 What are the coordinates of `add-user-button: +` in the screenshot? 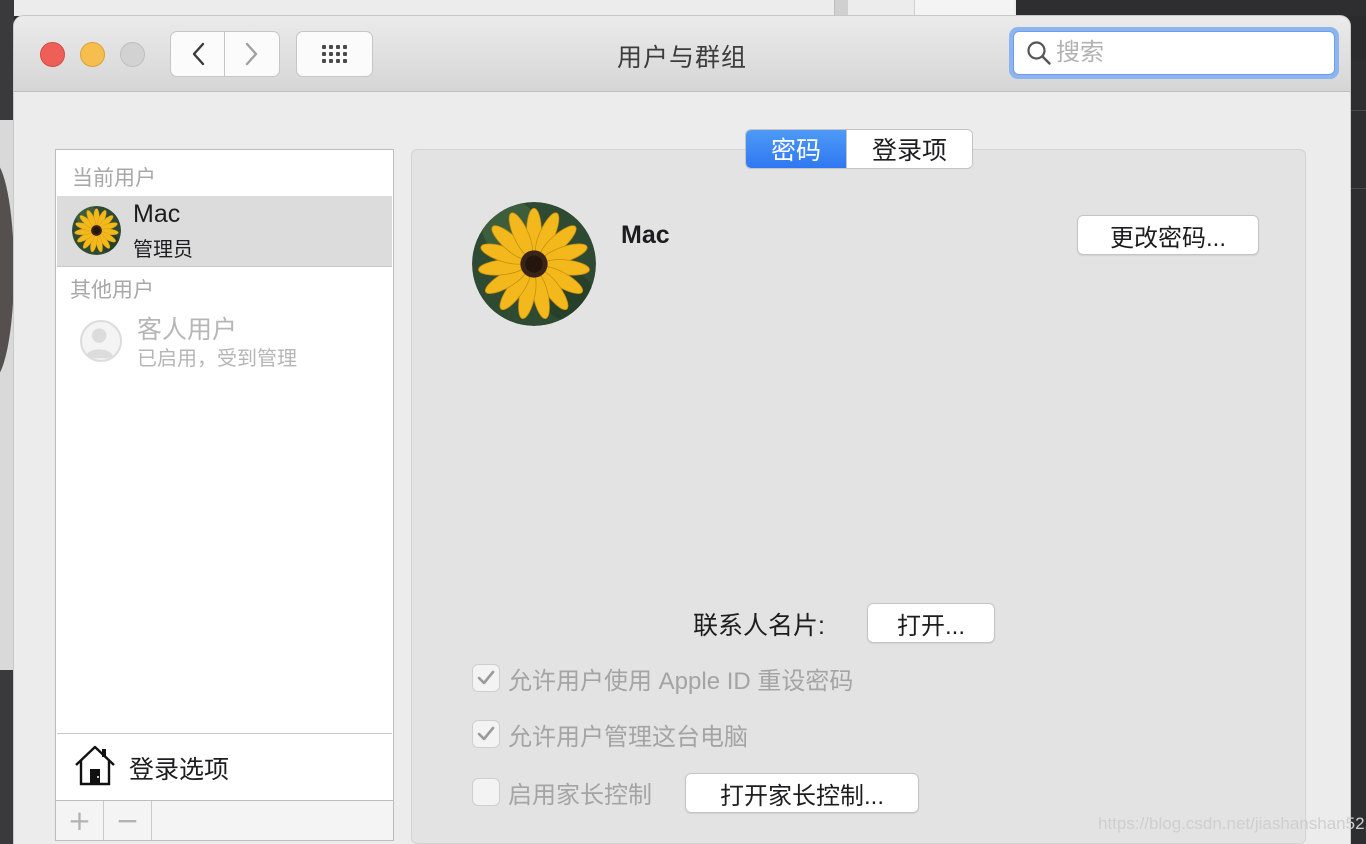 It's located at (80, 820).